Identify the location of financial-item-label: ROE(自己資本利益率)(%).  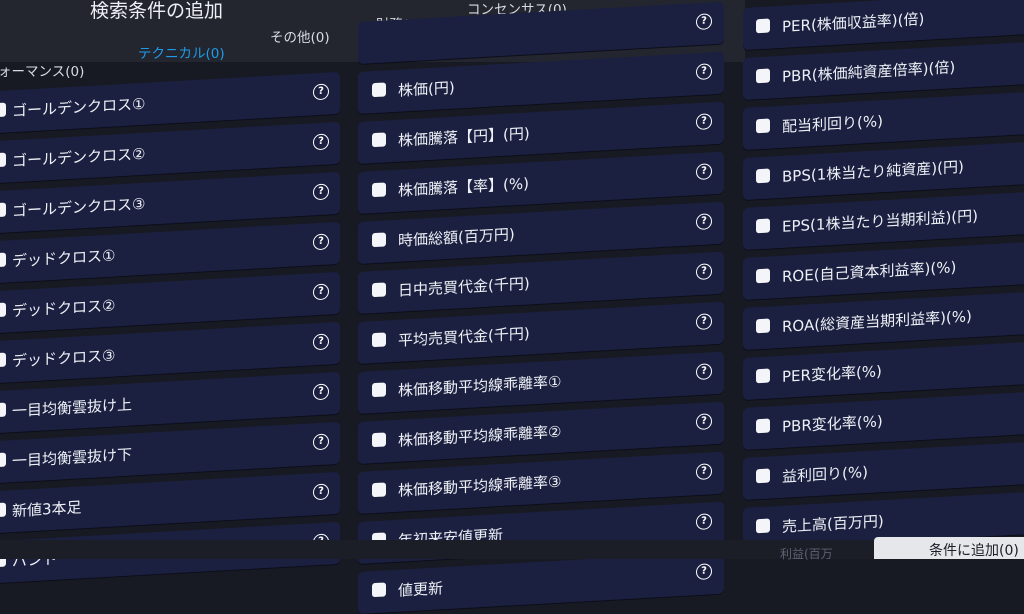
(869, 272).